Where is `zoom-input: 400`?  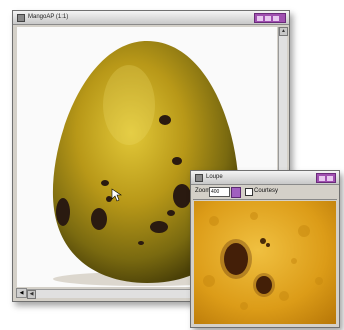
zoom-input: 400 is located at coordinates (219, 192).